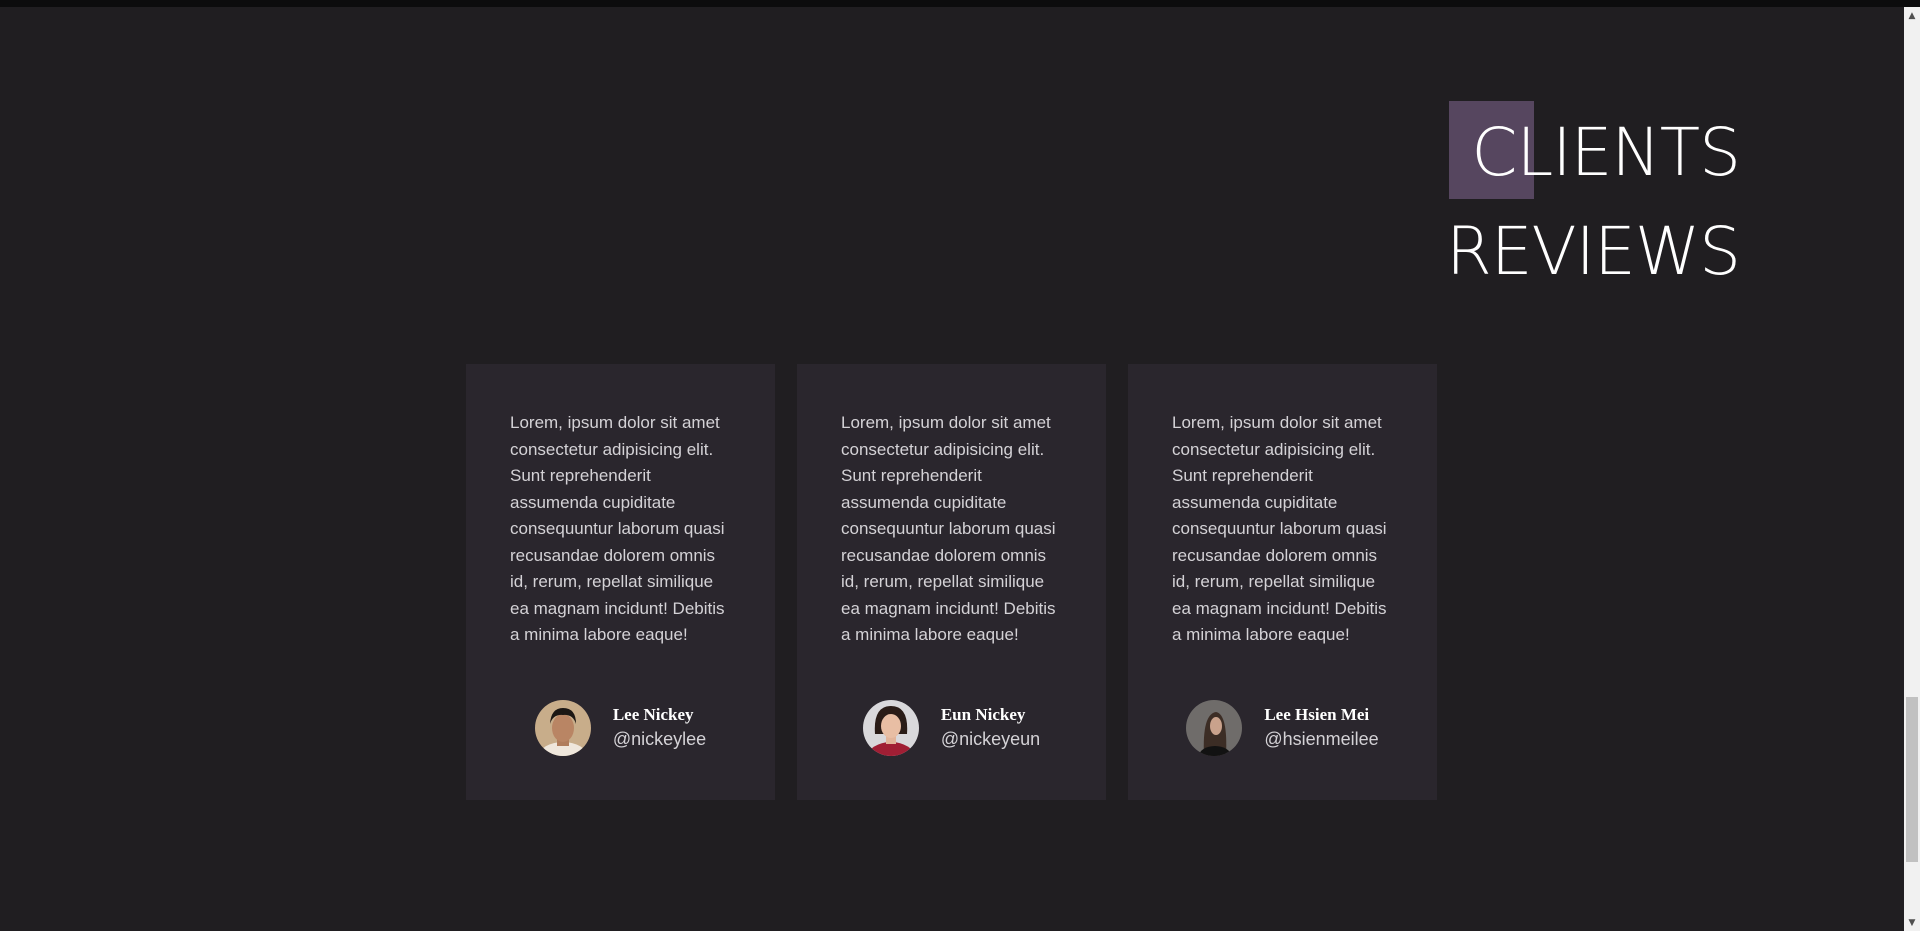 This screenshot has width=1920, height=931. I want to click on author-info: Lee Hsien Mei @hsienmeilee, so click(1321, 728).